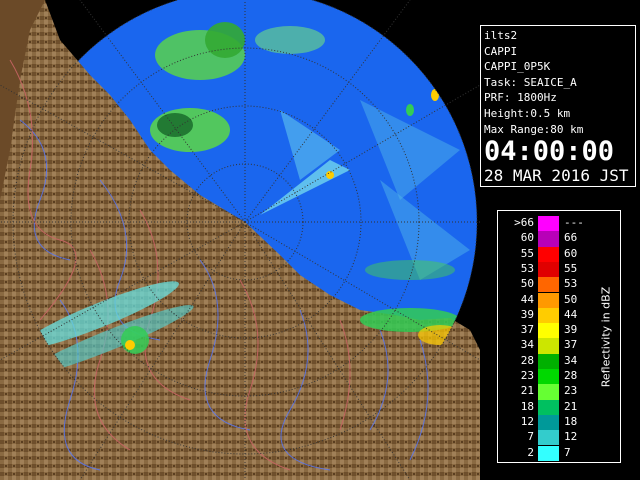 This screenshot has height=480, width=640. What do you see at coordinates (527, 330) in the screenshot?
I see `legend-label-low: 37` at bounding box center [527, 330].